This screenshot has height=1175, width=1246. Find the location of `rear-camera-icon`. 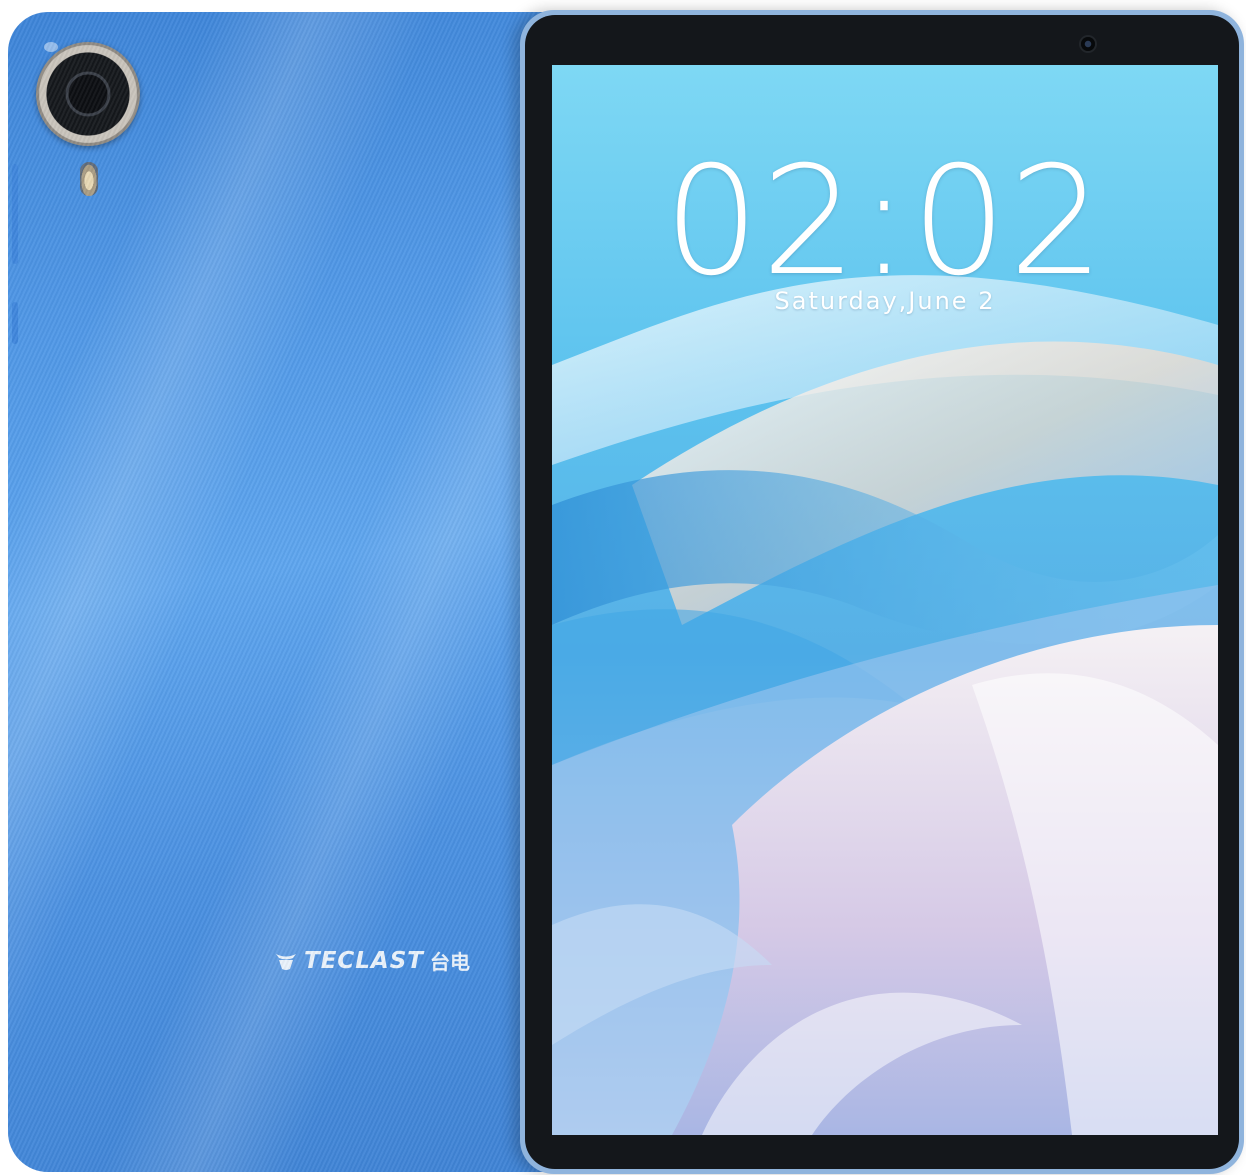

rear-camera-icon is located at coordinates (88, 94).